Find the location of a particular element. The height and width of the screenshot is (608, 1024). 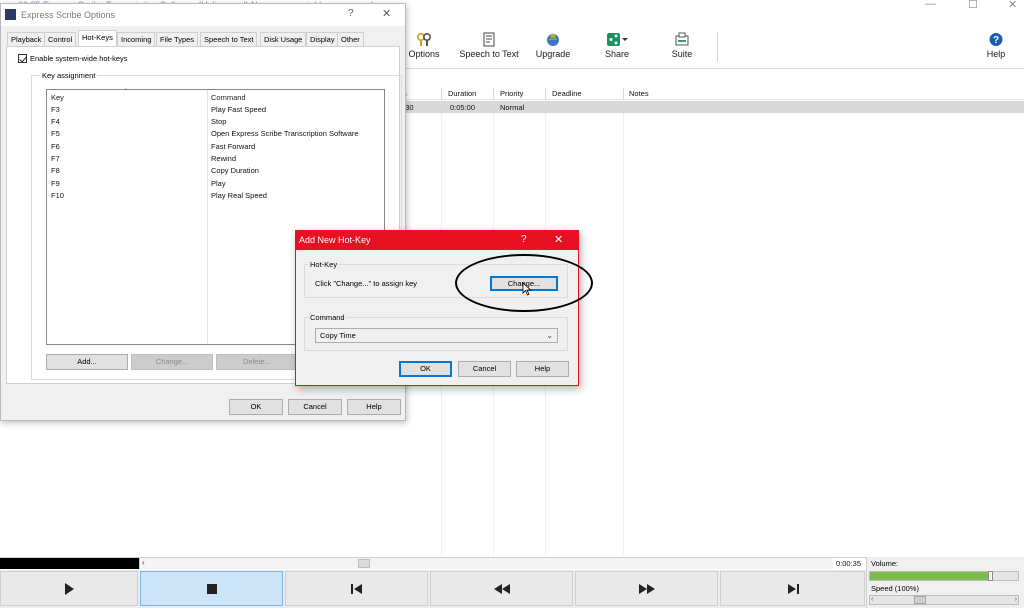

tab-display: Display is located at coordinates (322, 39).